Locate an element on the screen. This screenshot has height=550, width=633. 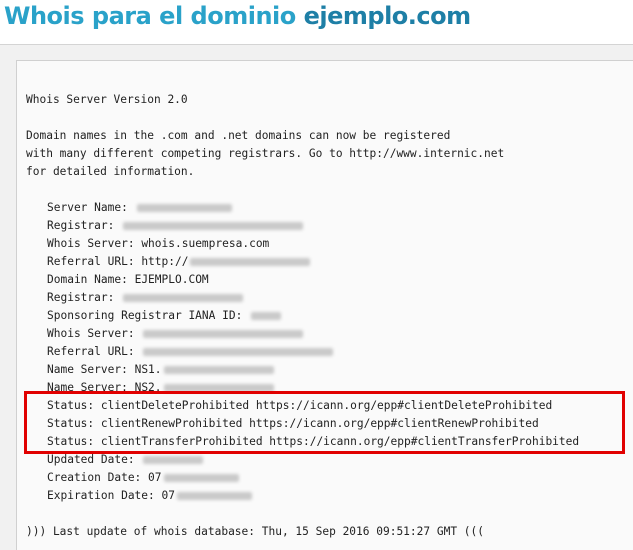
whois-record-label: Domain Name: is located at coordinates (87, 279).